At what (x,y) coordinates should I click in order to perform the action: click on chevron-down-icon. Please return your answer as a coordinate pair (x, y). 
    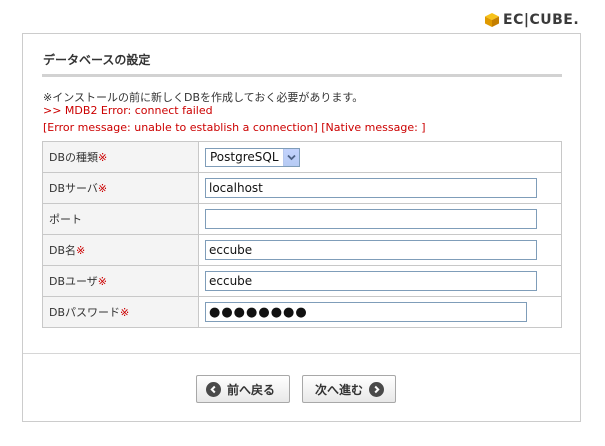
    Looking at the image, I should click on (290, 157).